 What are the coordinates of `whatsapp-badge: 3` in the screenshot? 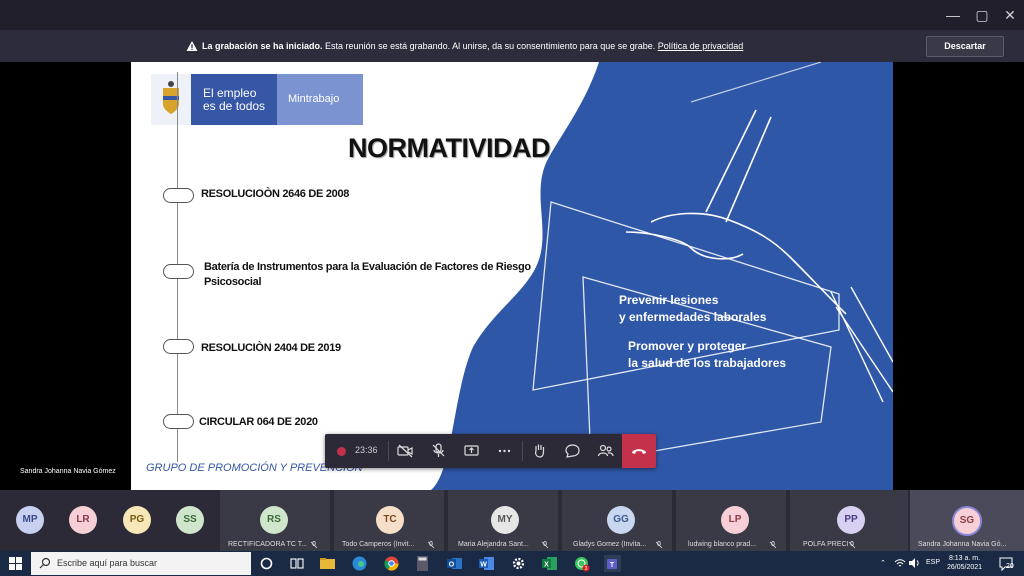 It's located at (586, 569).